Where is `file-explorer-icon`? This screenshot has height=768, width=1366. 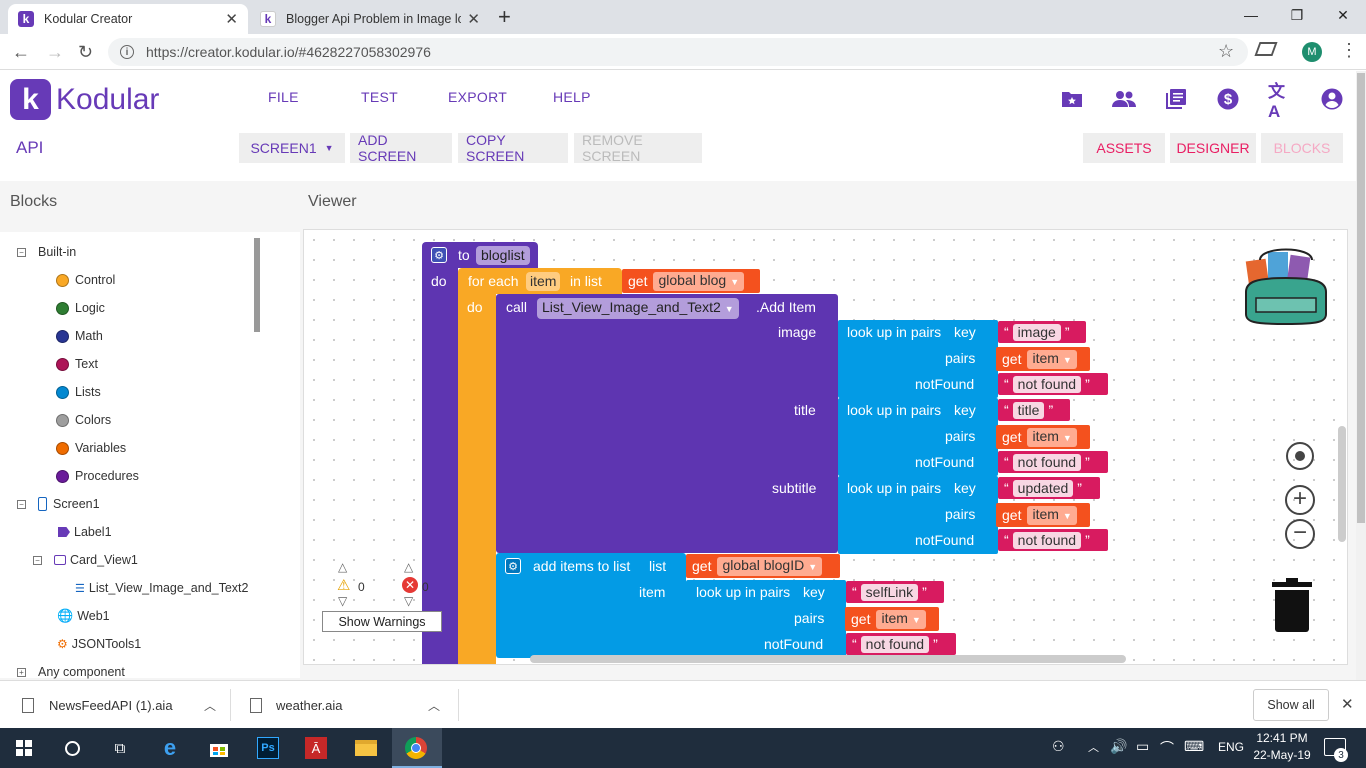 file-explorer-icon is located at coordinates (366, 748).